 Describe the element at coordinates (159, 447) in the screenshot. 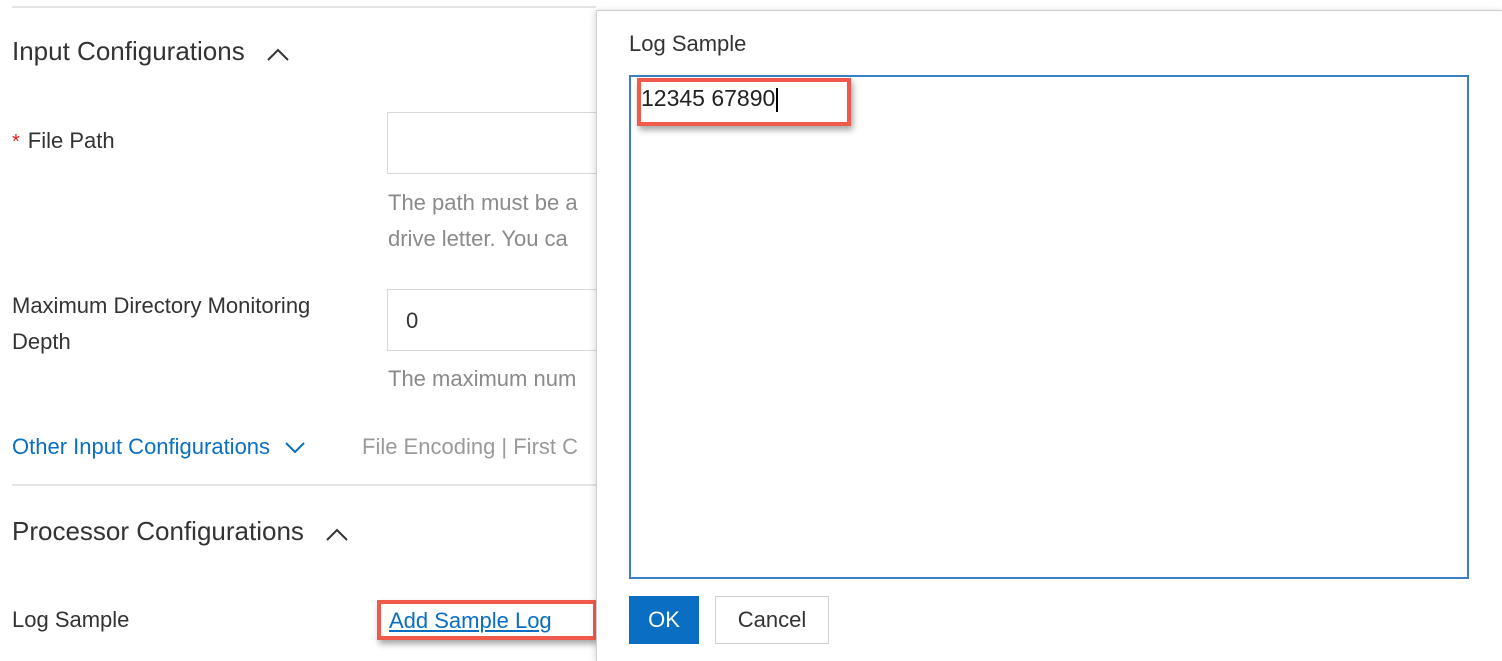

I see `other-input-configurations-link: Other Input Configurations` at that location.